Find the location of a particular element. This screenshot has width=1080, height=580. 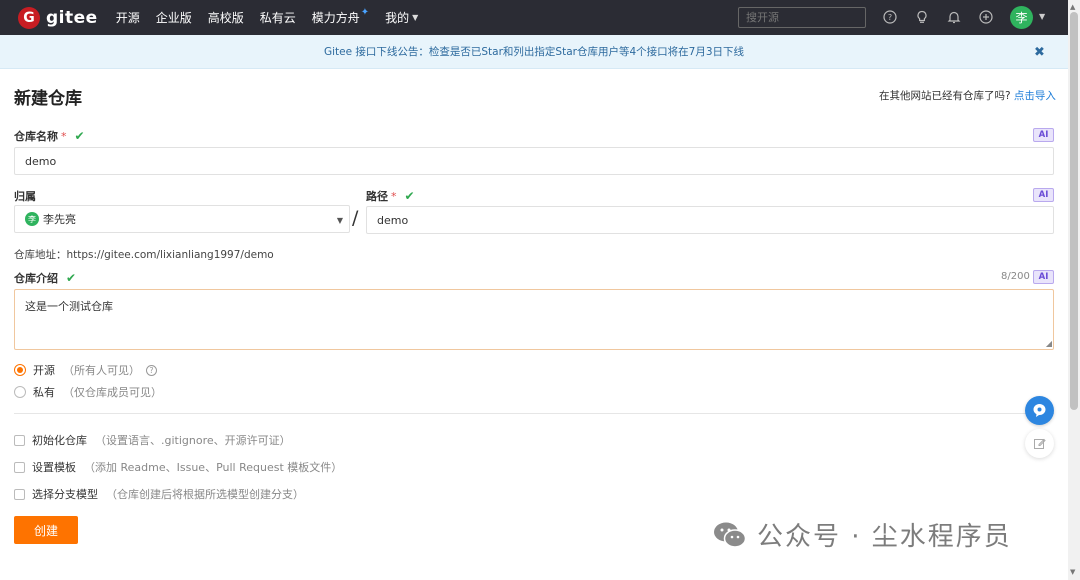

nav-item-education: 高校版 is located at coordinates (226, 17).